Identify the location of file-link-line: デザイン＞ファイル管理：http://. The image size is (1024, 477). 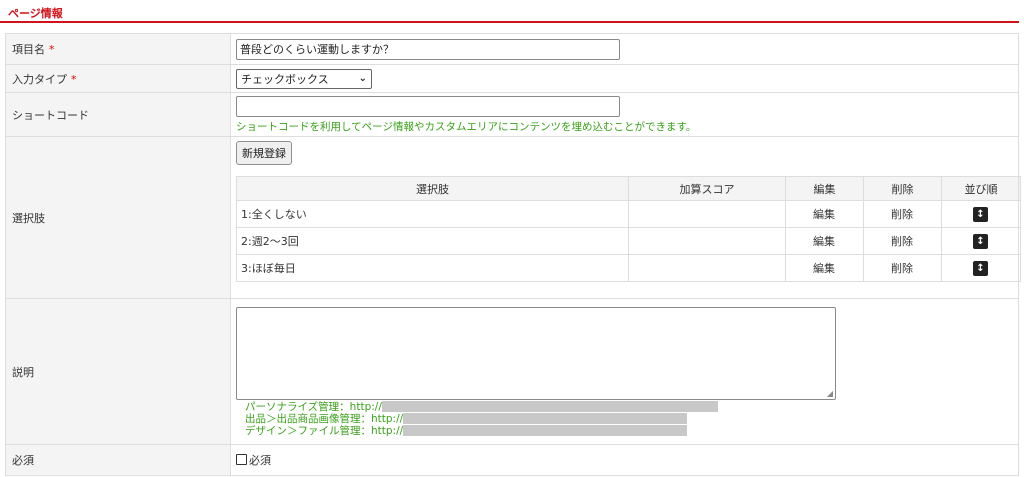
(631, 431).